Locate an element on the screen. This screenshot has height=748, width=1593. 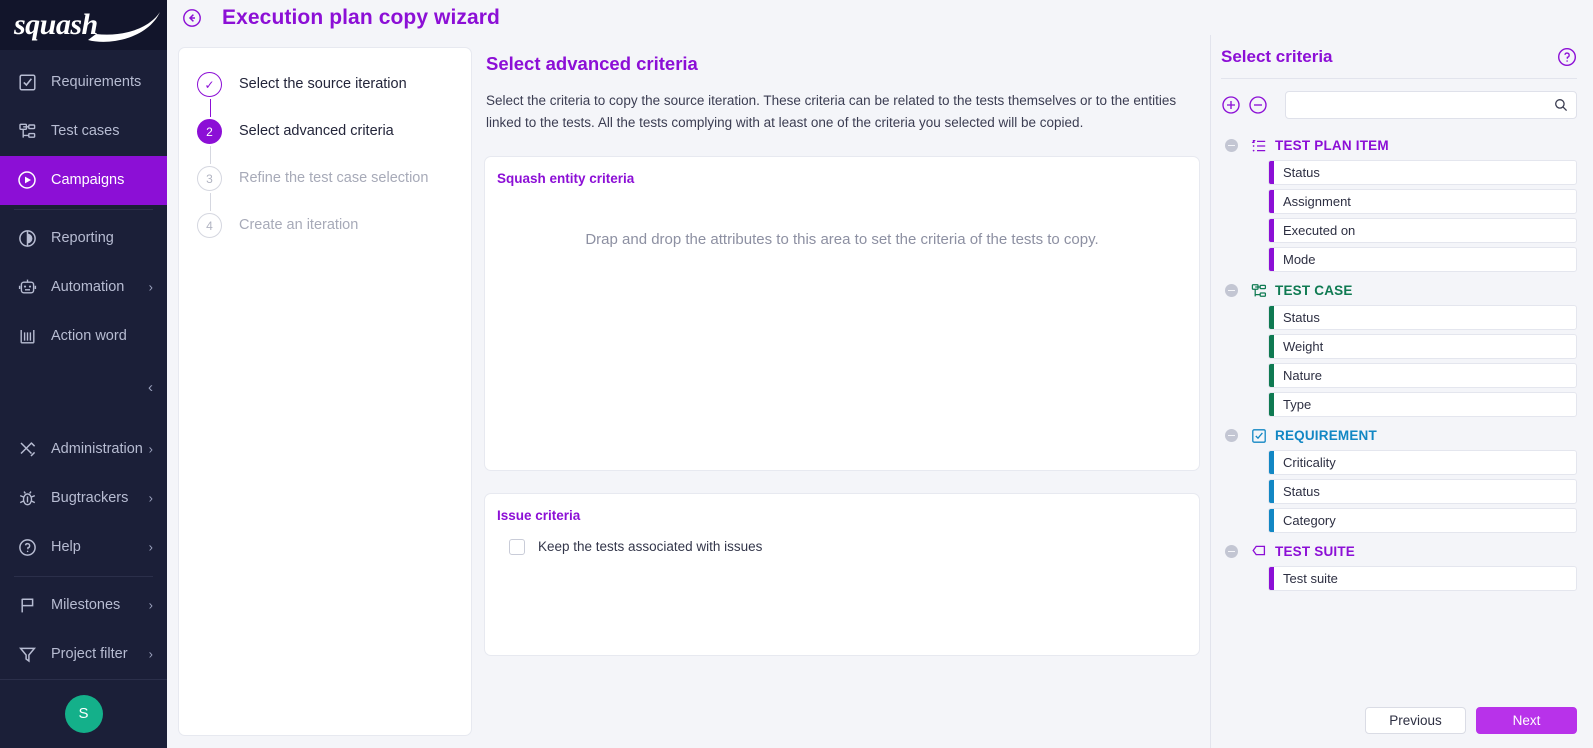
criteria-item: Mode is located at coordinates (1422, 259).